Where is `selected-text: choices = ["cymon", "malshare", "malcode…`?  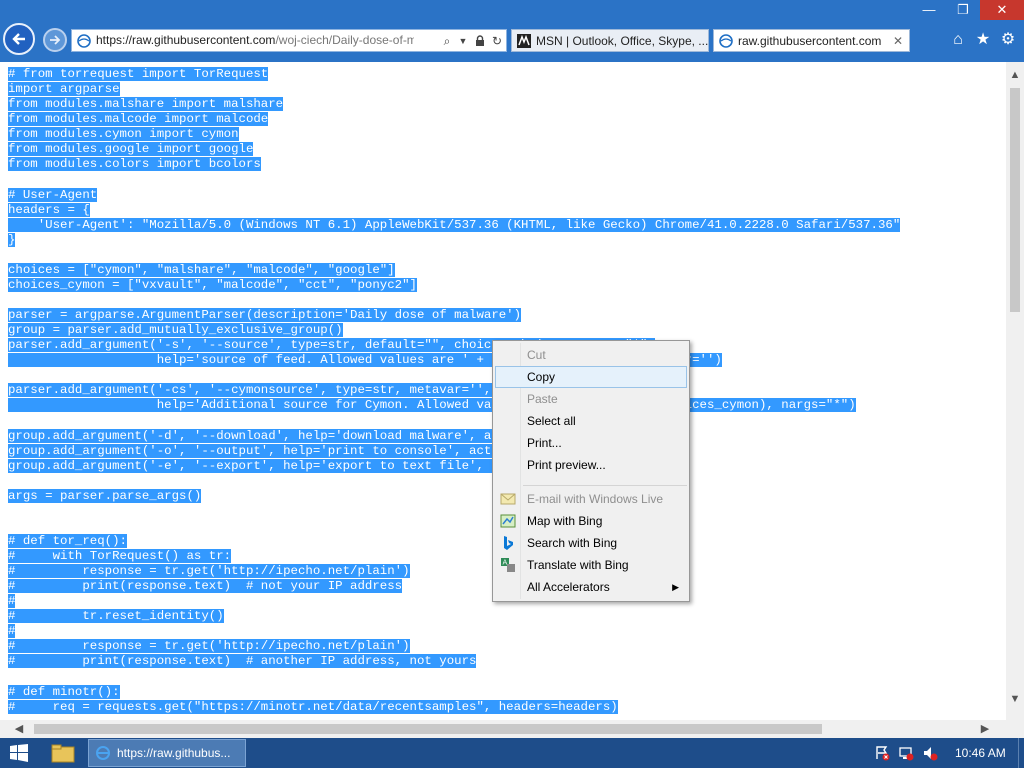
selected-text: choices = ["cymon", "malshare", "malcode… is located at coordinates (201, 269).